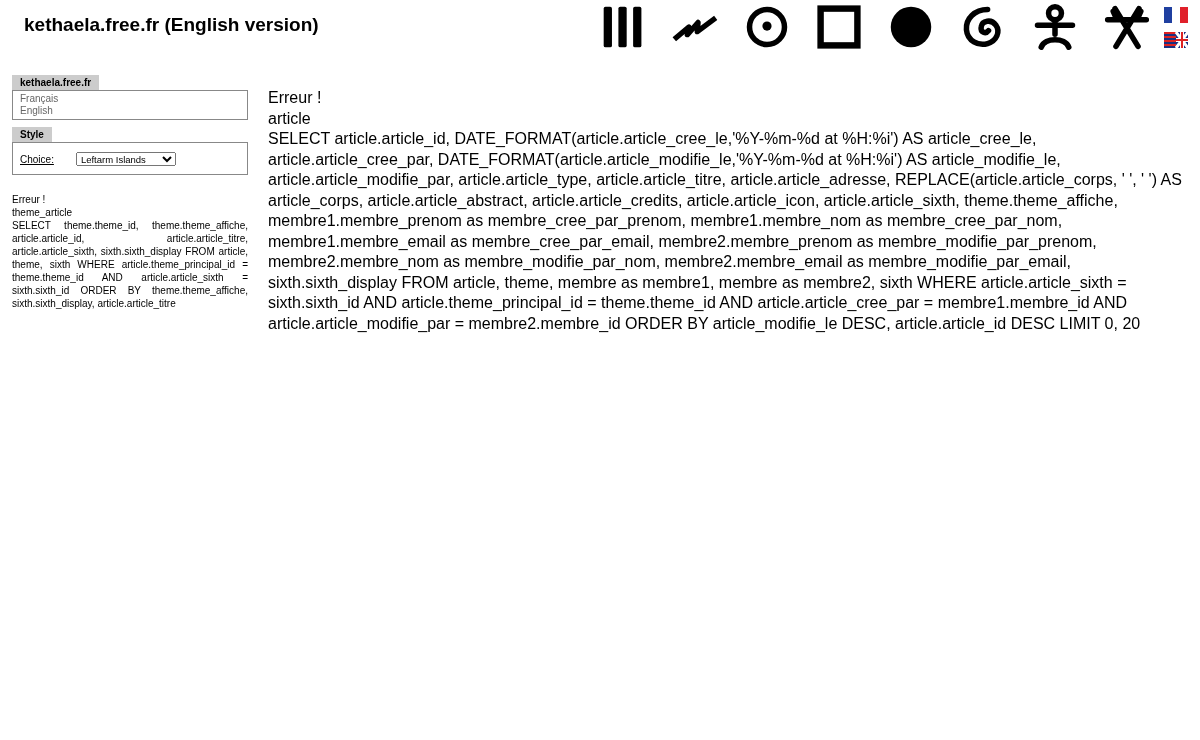 This screenshot has height=740, width=1200. What do you see at coordinates (290, 118) in the screenshot?
I see `error-line: article` at bounding box center [290, 118].